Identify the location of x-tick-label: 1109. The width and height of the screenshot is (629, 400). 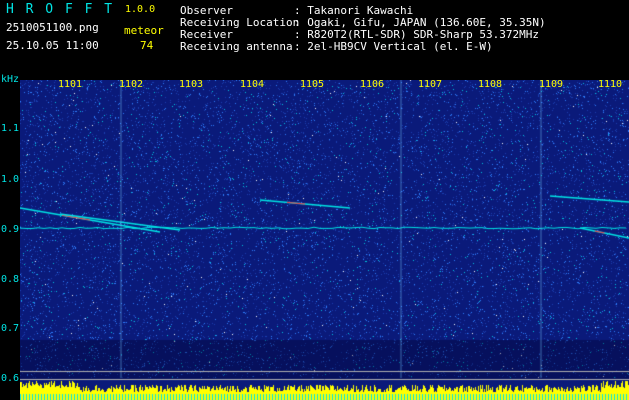
(551, 84).